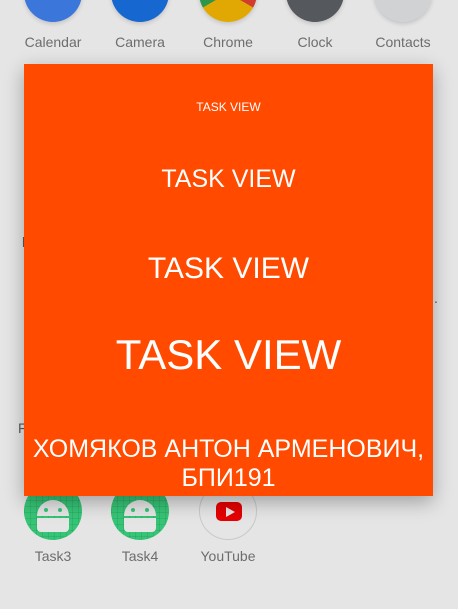 Image resolution: width=458 pixels, height=609 pixels. I want to click on task-view-text-small: TASK VIEW, so click(228, 107).